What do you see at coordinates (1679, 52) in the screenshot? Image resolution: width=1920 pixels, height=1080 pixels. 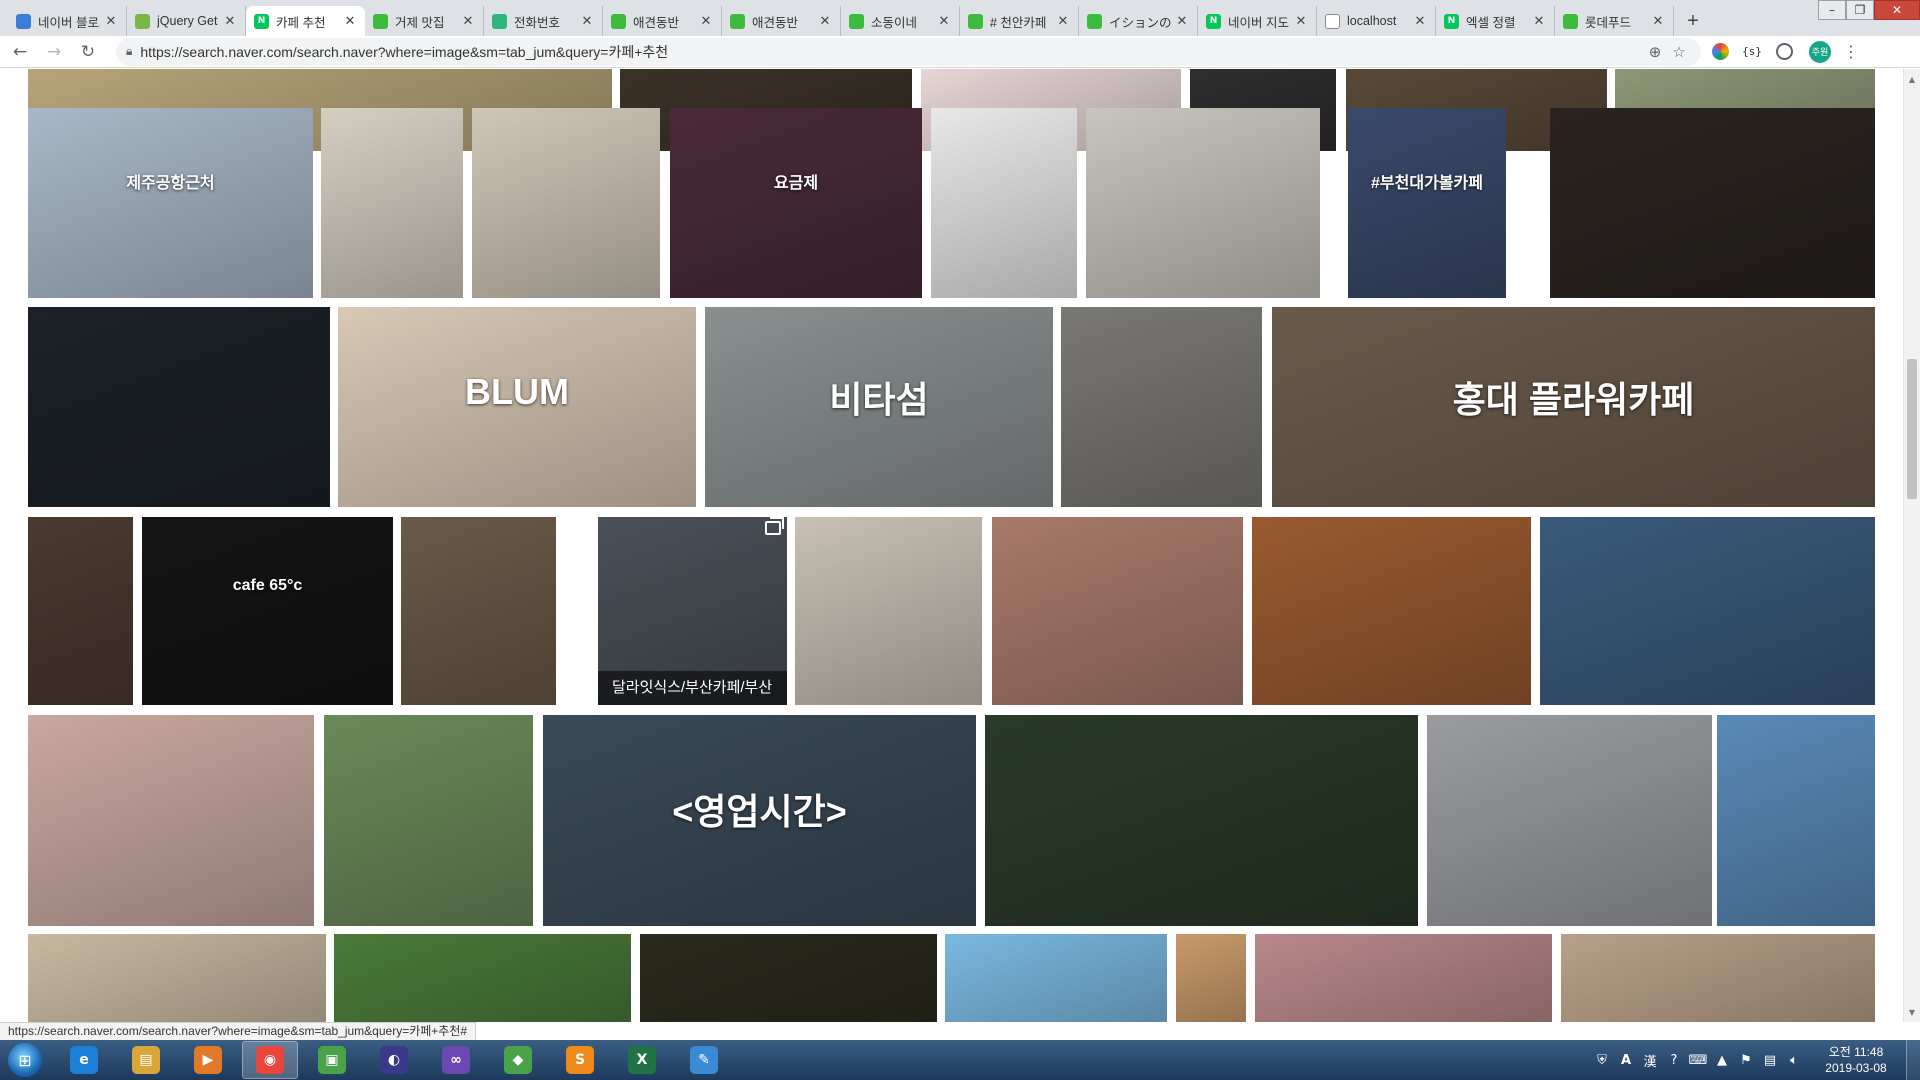 I see `bookmark-star-icon: ☆` at bounding box center [1679, 52].